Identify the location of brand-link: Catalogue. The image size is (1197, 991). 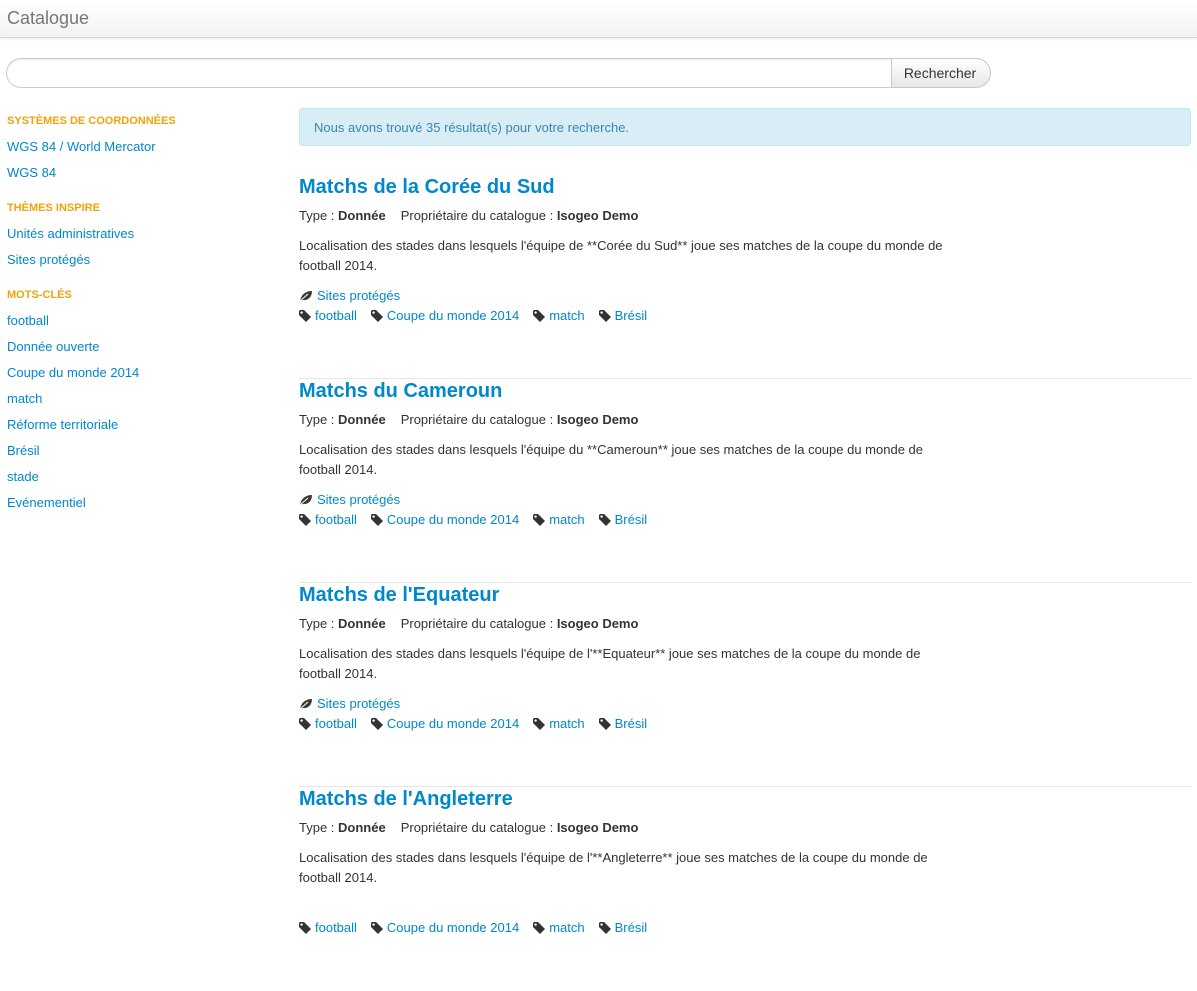
(48, 18).